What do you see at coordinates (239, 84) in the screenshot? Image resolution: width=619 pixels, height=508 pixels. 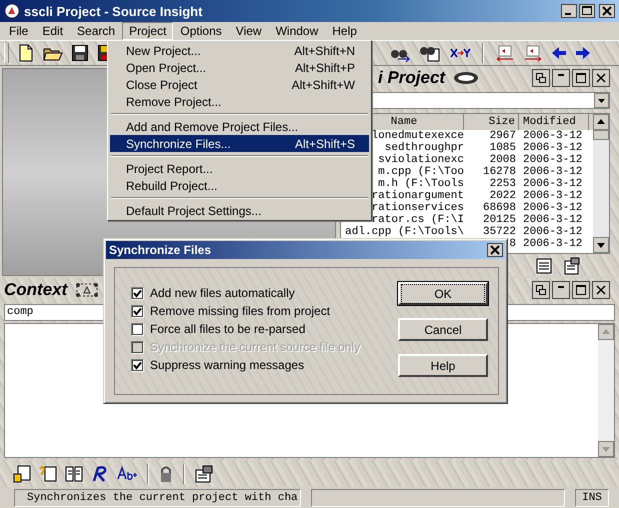 I see `menu-option: Close Project Alt+Shift+W` at bounding box center [239, 84].